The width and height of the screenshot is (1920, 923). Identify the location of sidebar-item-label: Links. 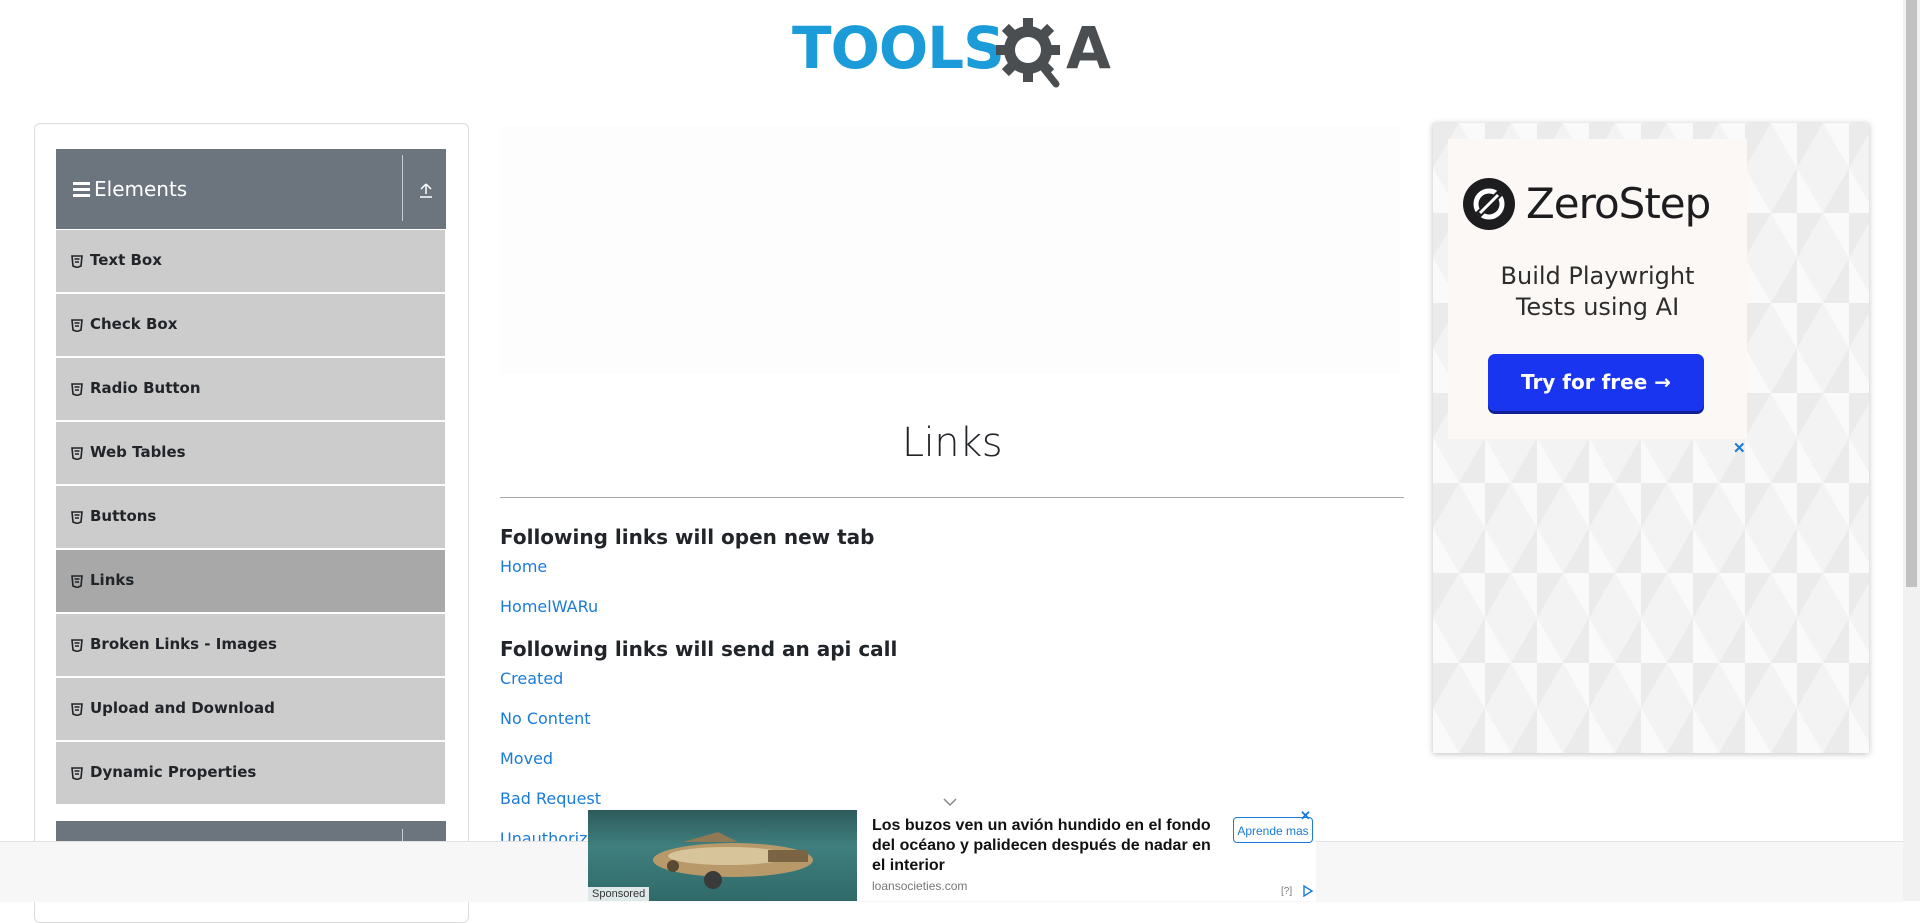
(112, 580).